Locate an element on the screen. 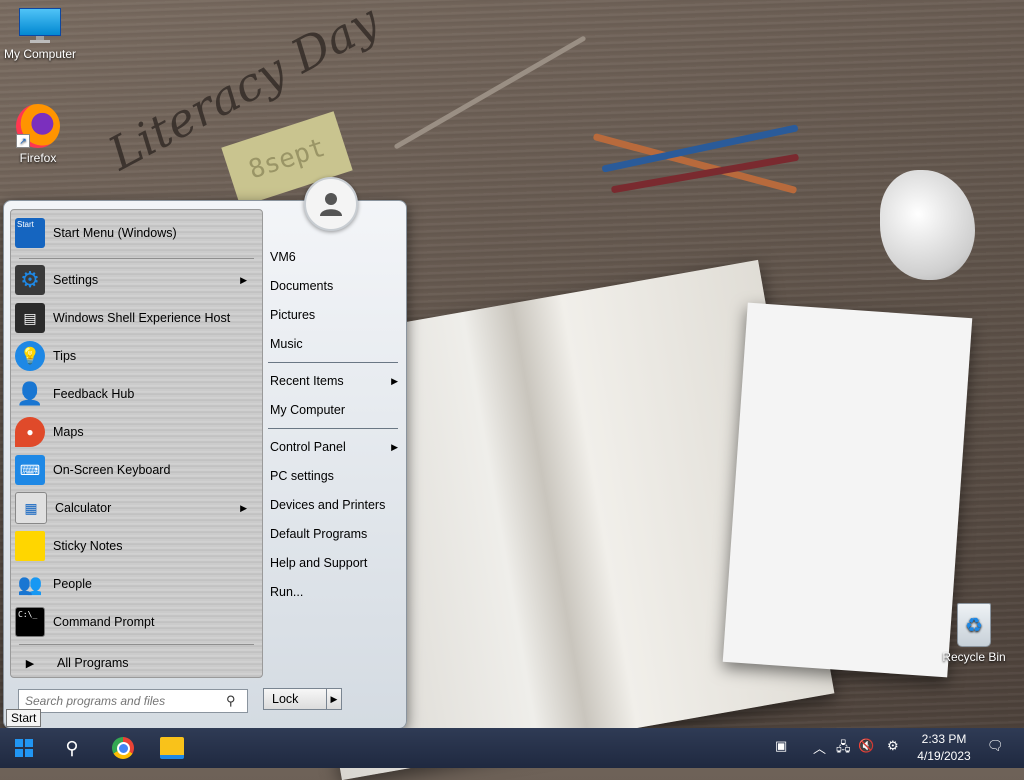  place-recent-items: Recent Items ▶ is located at coordinates (334, 381).